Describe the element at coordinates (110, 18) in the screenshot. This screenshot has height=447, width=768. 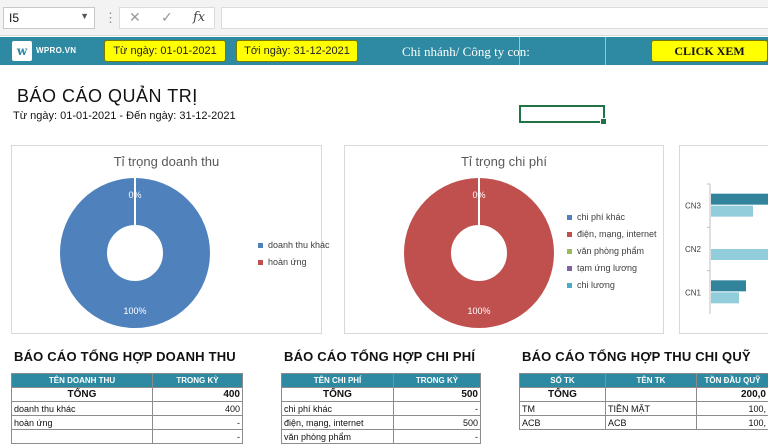
I see `more-options-icon: ⋮` at that location.